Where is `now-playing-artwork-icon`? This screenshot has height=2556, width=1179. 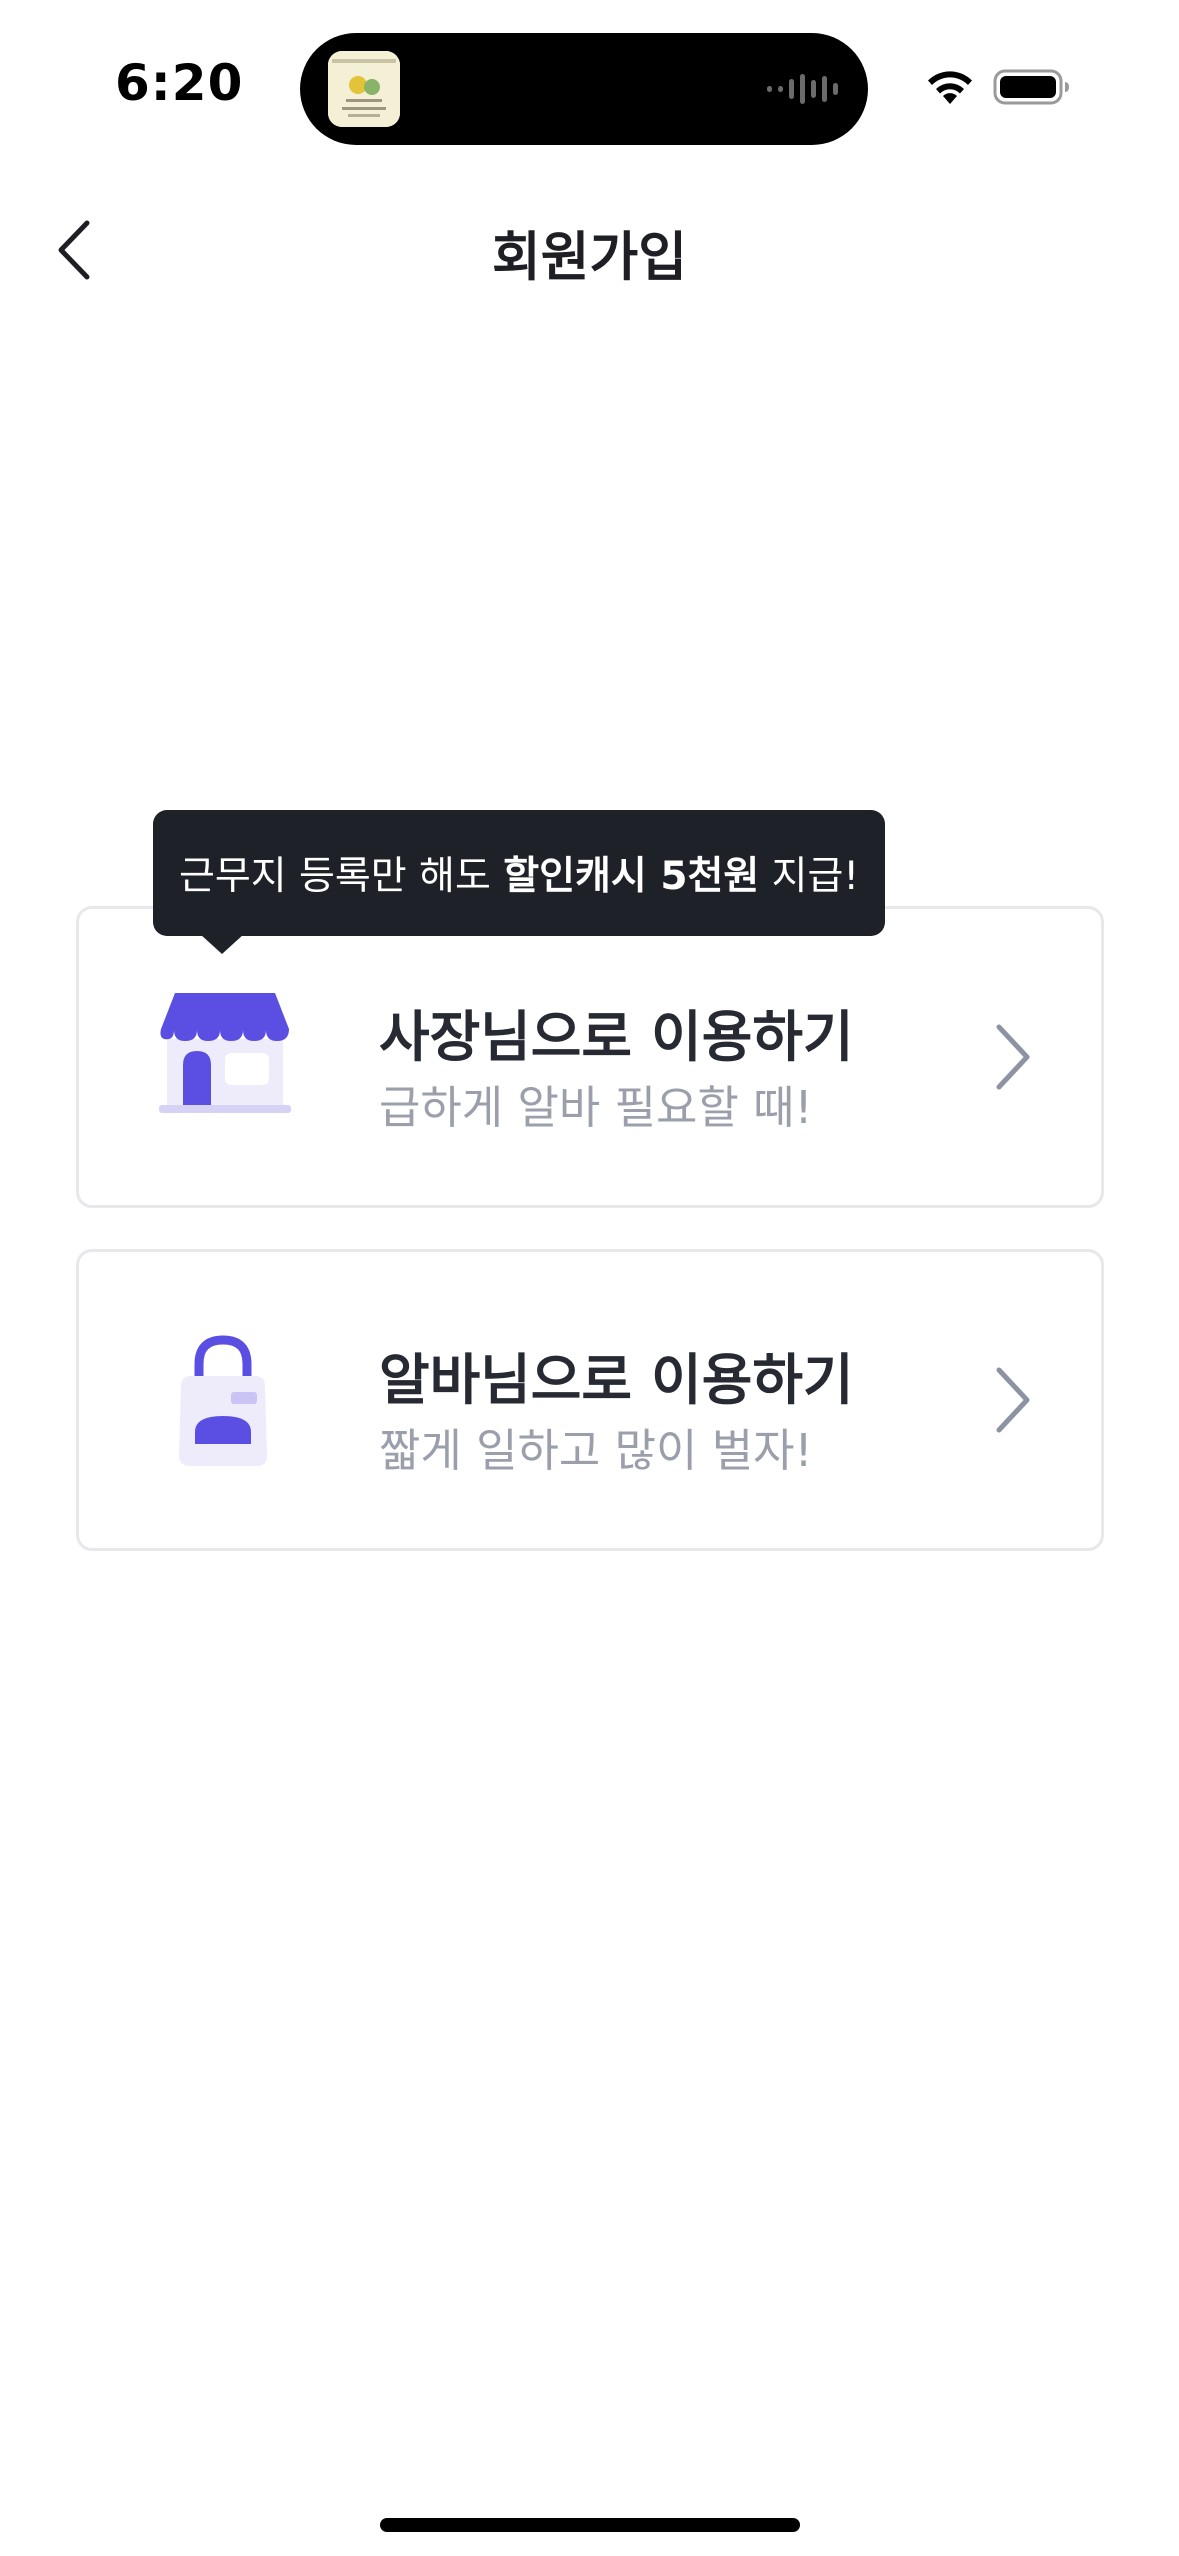 now-playing-artwork-icon is located at coordinates (364, 89).